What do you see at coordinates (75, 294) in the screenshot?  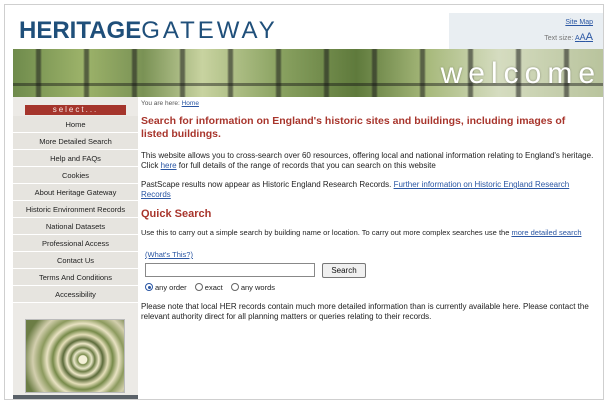 I see `sidebar-item-accessibility: Accessibility` at bounding box center [75, 294].